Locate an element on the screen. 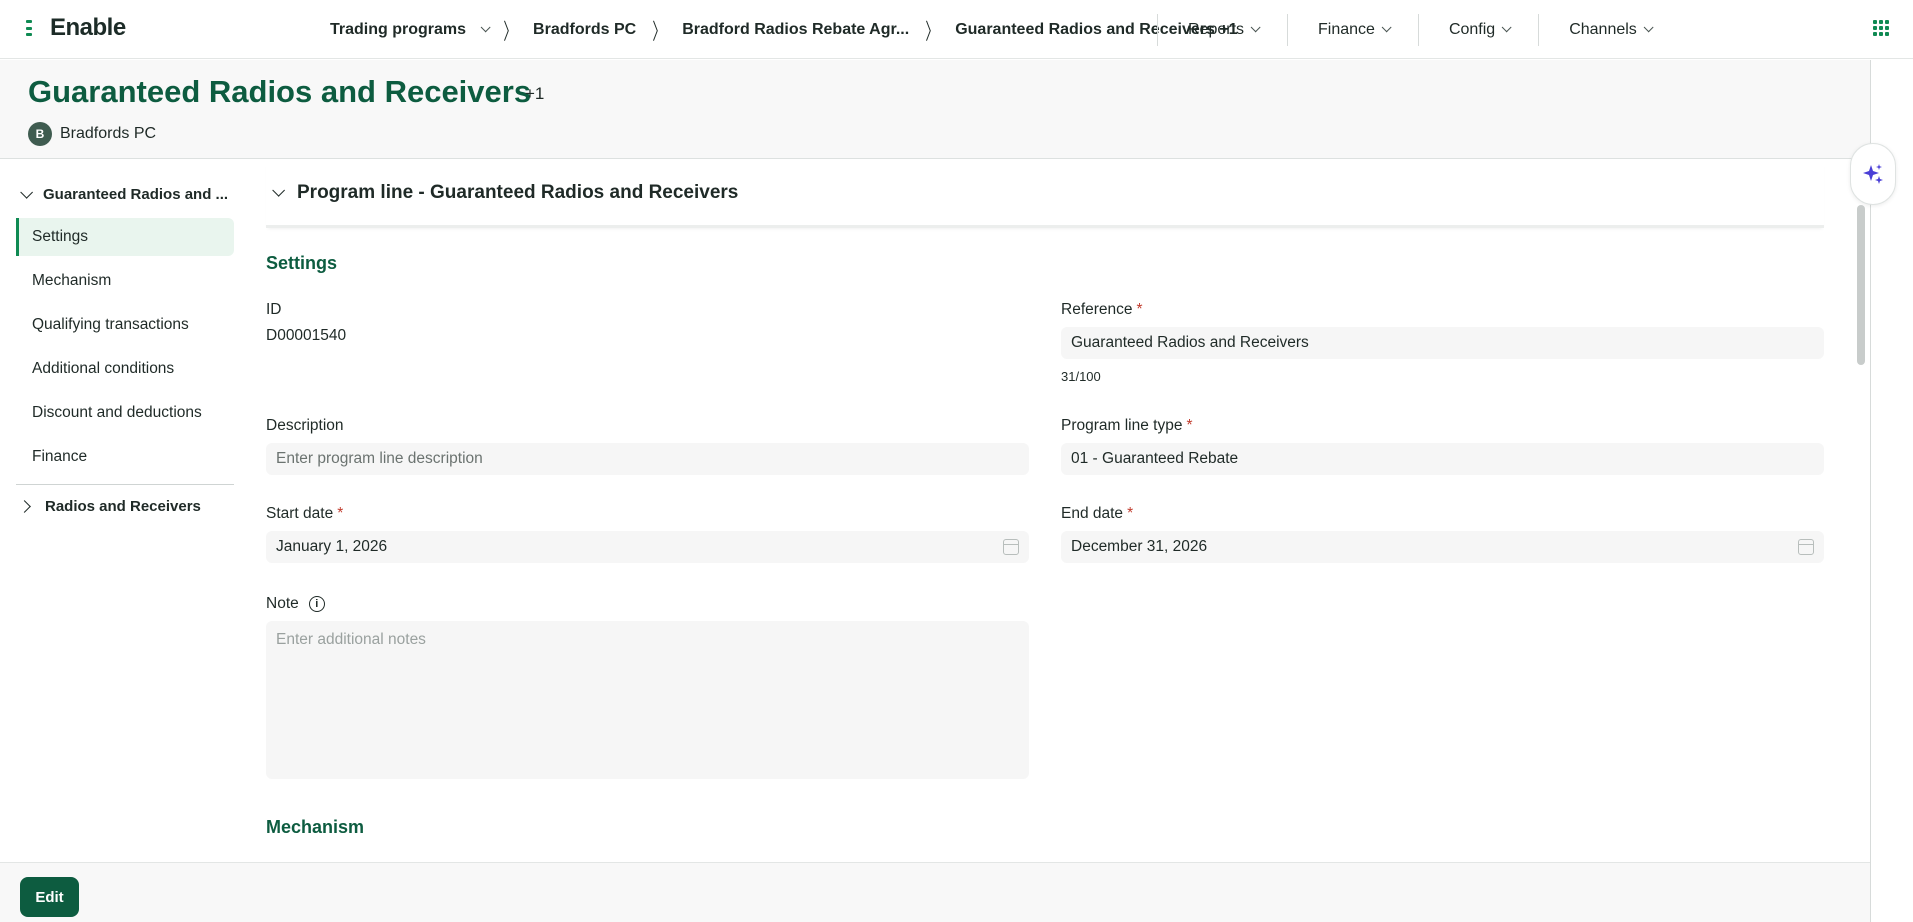 The height and width of the screenshot is (922, 1913). start-date-field: Start date * January 1, 2026 is located at coordinates (647, 534).